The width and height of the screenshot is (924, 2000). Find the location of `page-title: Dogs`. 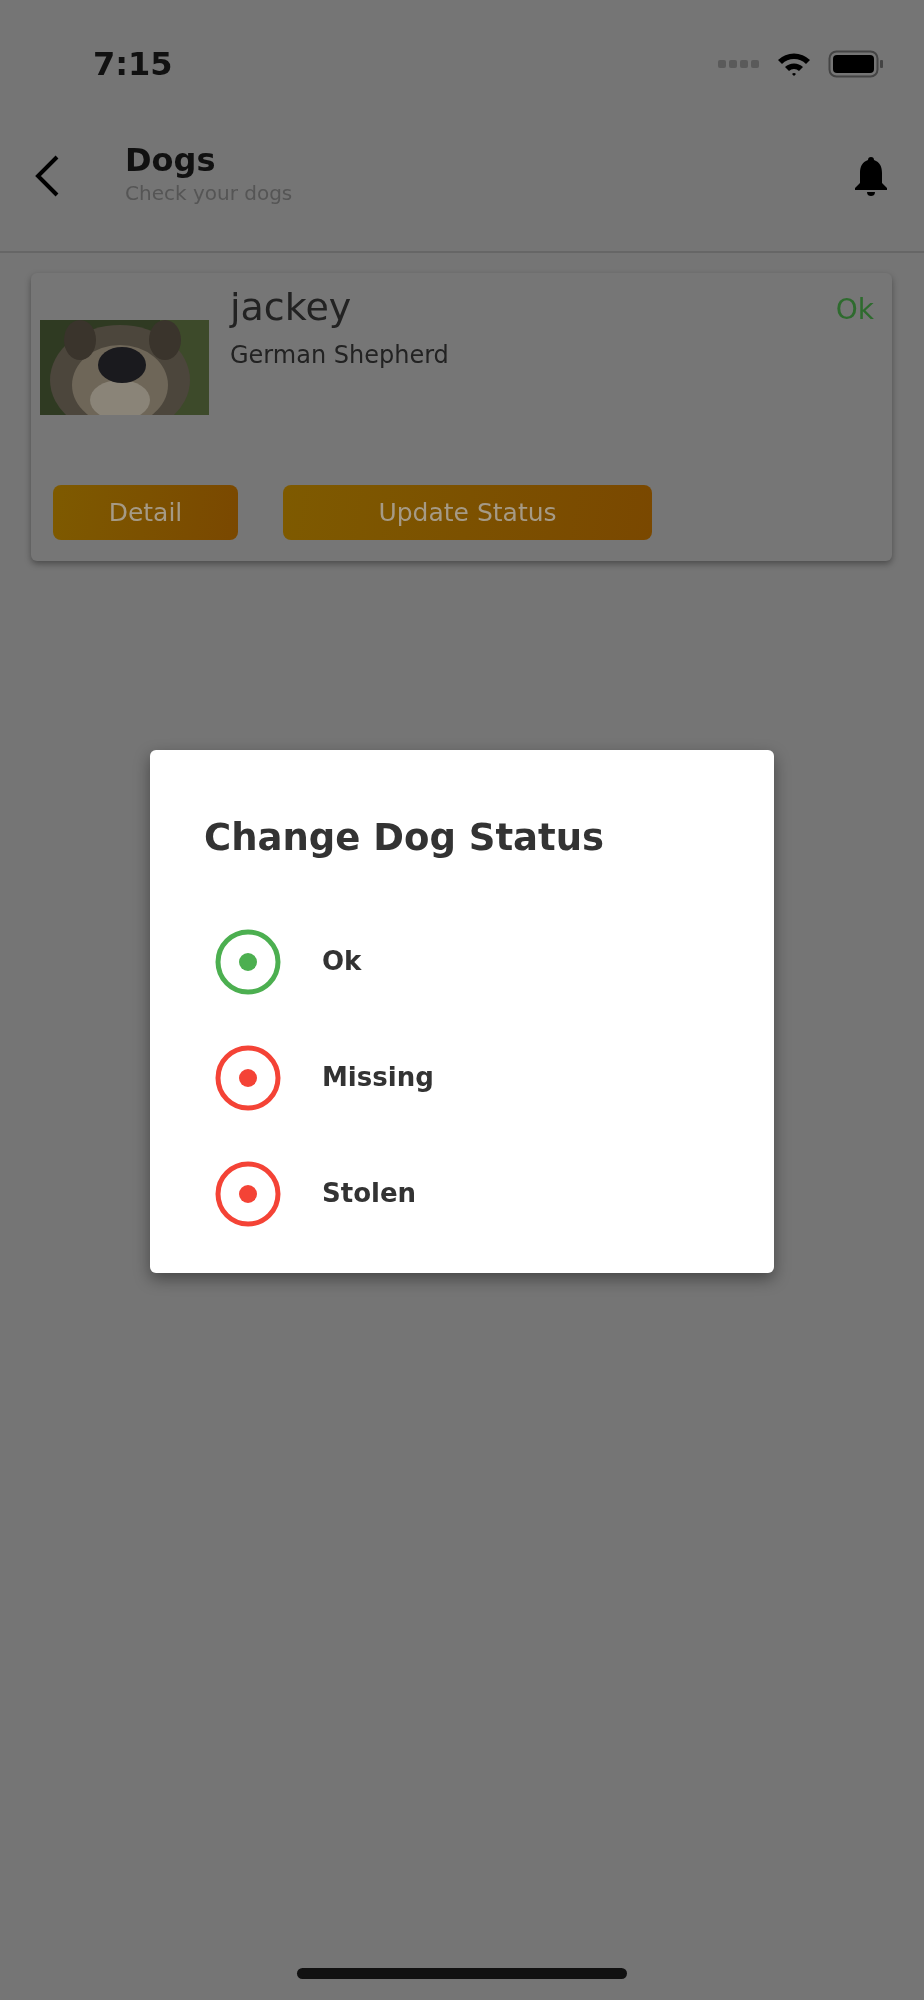

page-title: Dogs is located at coordinates (171, 160).